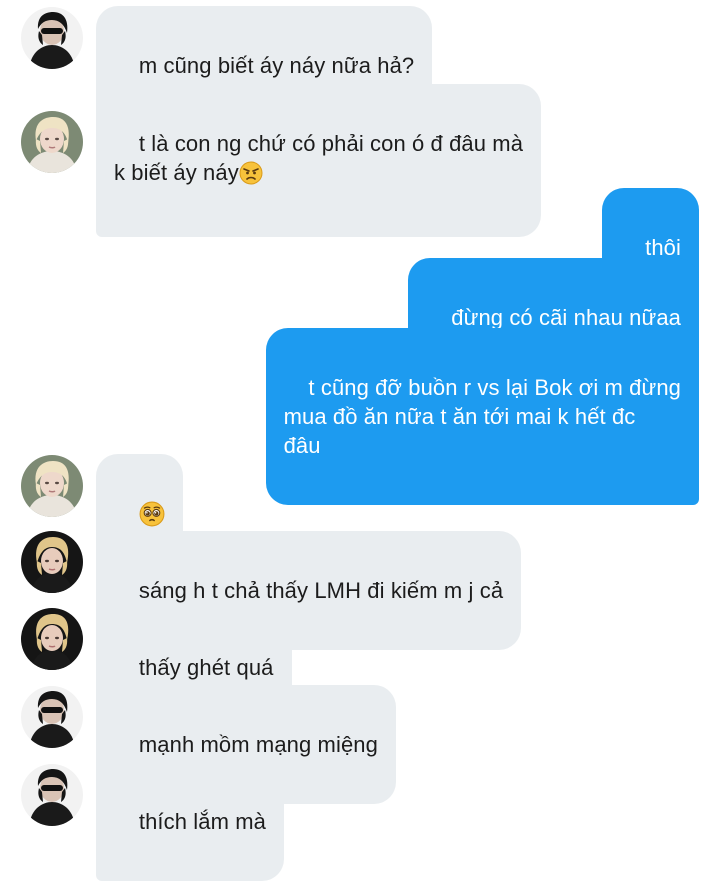  Describe the element at coordinates (206, 667) in the screenshot. I see `message-text: thấy ghét quá` at that location.